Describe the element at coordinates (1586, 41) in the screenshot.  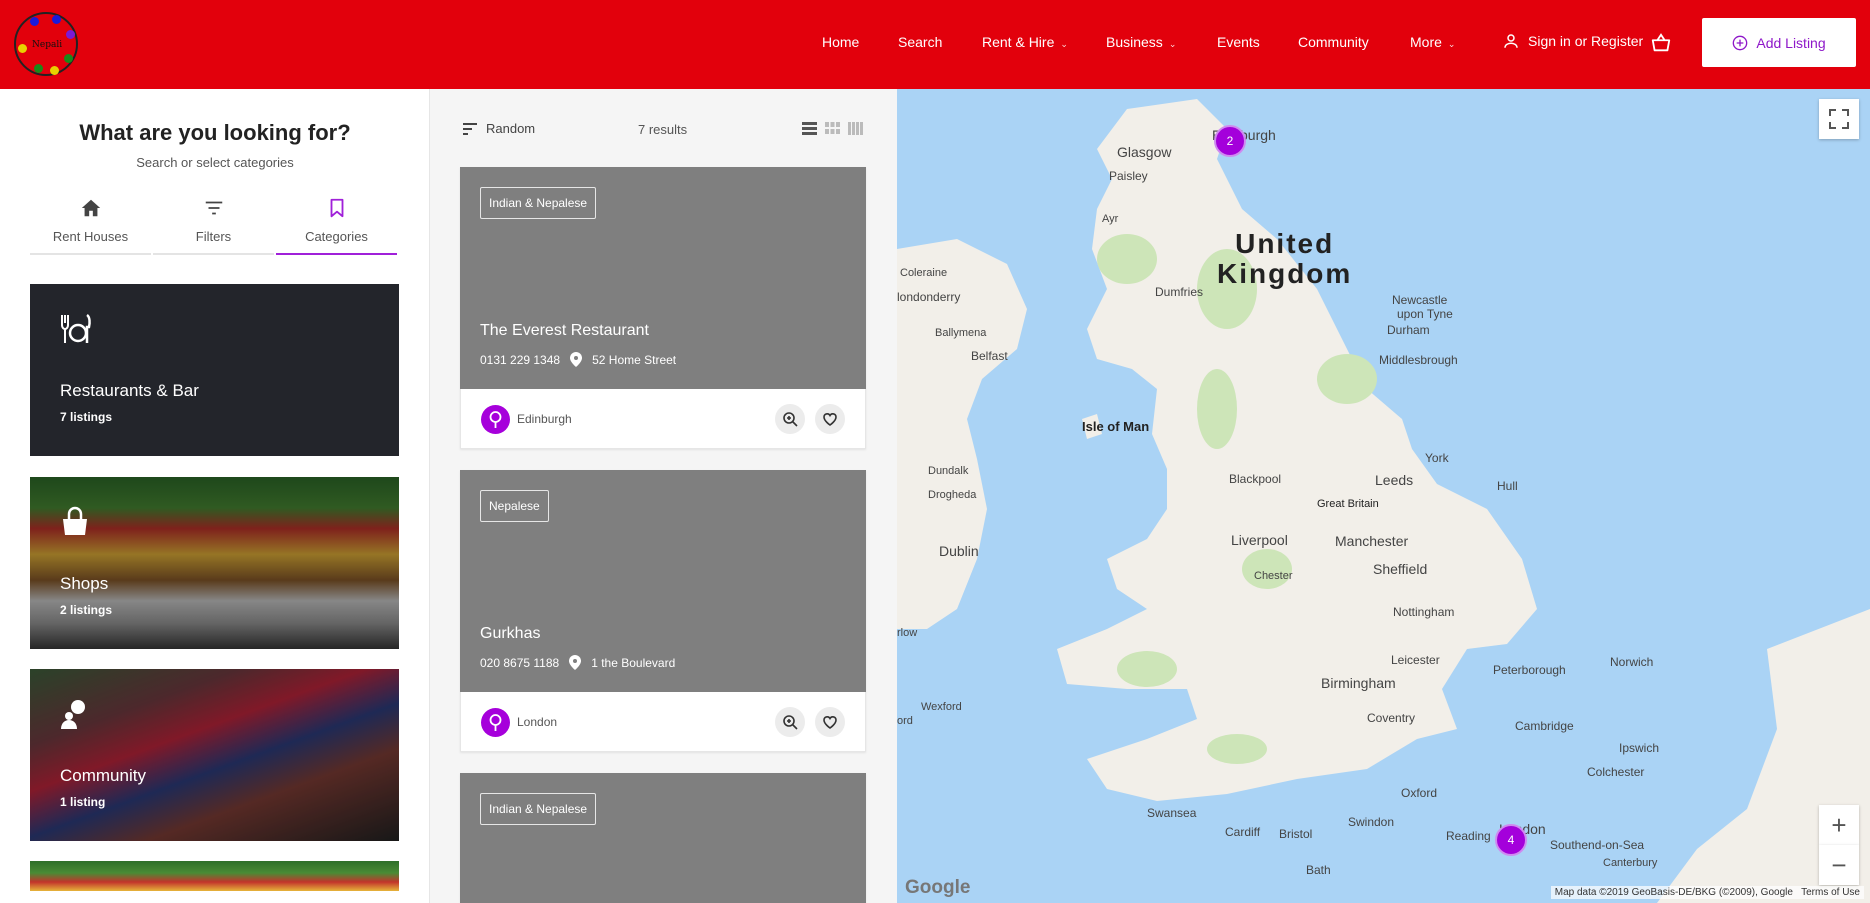
I see `signin-label: Sign in or Register` at that location.